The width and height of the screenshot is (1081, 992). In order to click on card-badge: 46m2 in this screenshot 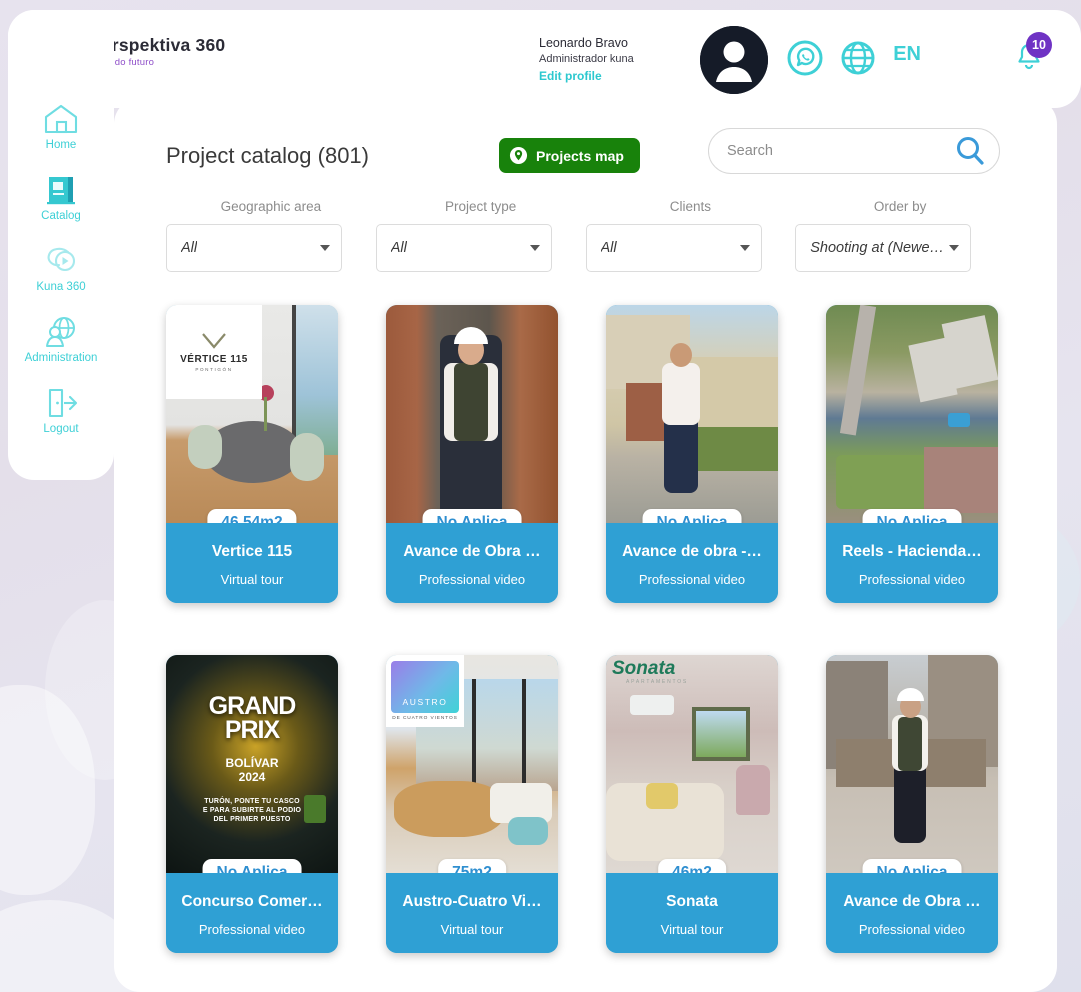, I will do `click(692, 866)`.